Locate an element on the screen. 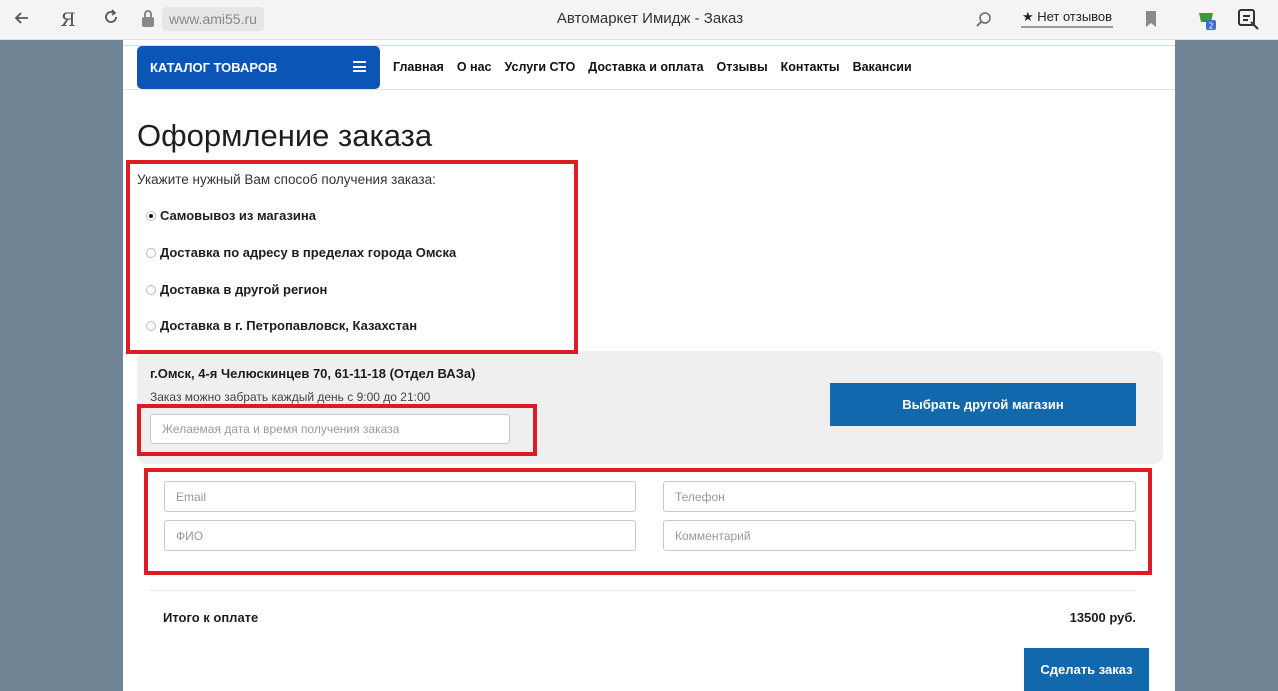 This screenshot has height=691, width=1278. catalog-label: КАТАЛОГ ТОВАРОВ is located at coordinates (214, 67).